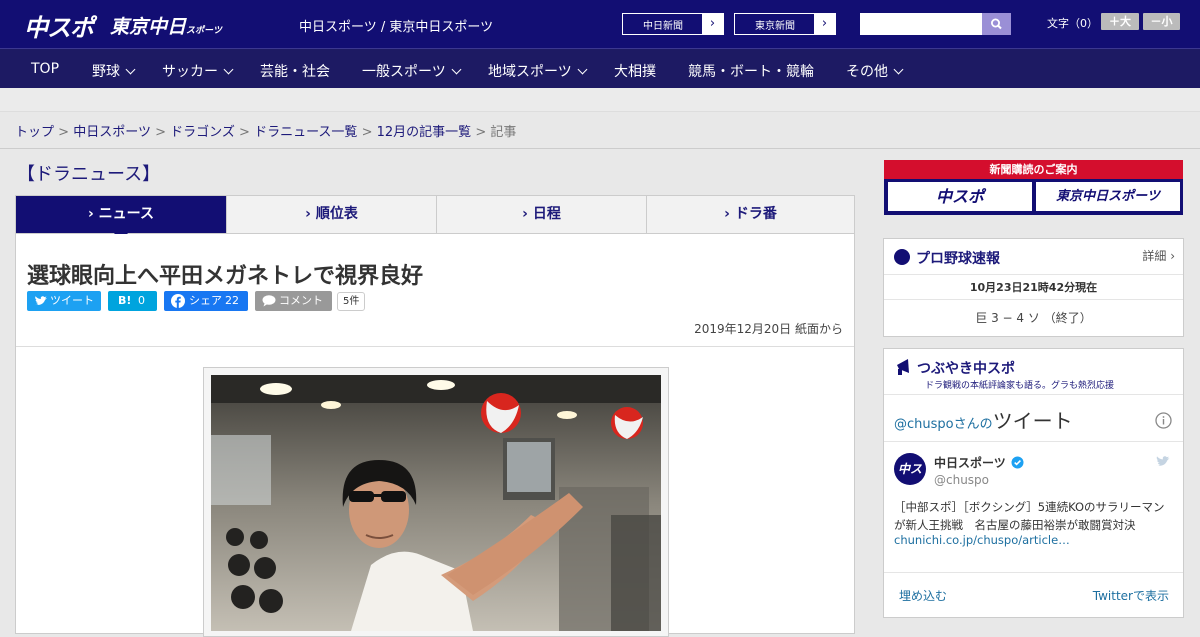 The image size is (1200, 637). I want to click on nav-soccer: サッカー, so click(198, 71).